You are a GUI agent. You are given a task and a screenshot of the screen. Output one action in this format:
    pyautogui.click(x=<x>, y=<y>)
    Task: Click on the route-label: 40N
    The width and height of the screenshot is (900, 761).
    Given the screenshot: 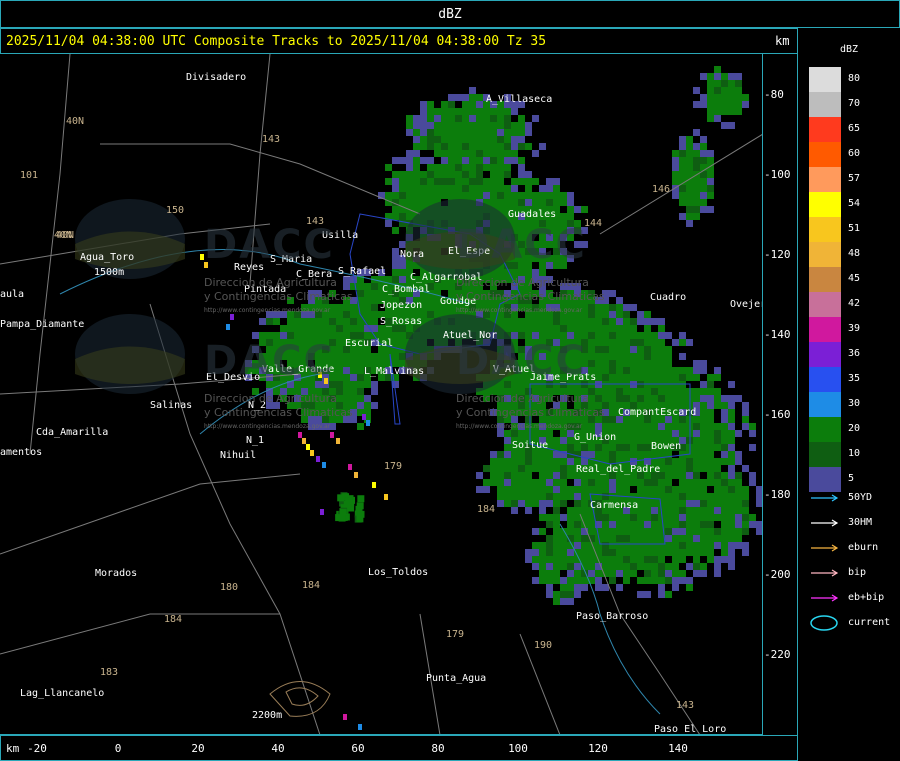 What is the action you would take?
    pyautogui.click(x=65, y=235)
    